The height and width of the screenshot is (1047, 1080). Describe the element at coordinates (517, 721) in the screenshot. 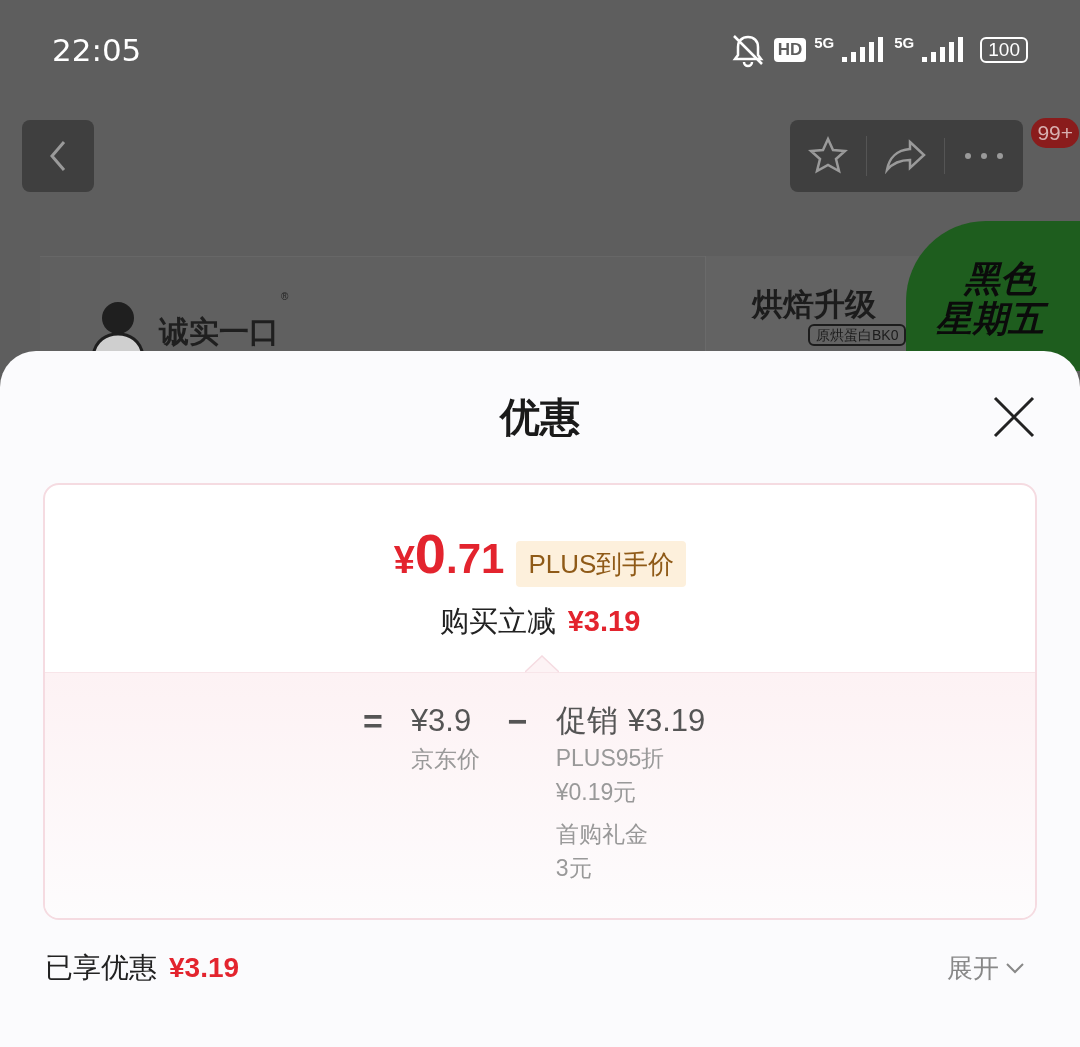

I see `minus-sign: −` at that location.